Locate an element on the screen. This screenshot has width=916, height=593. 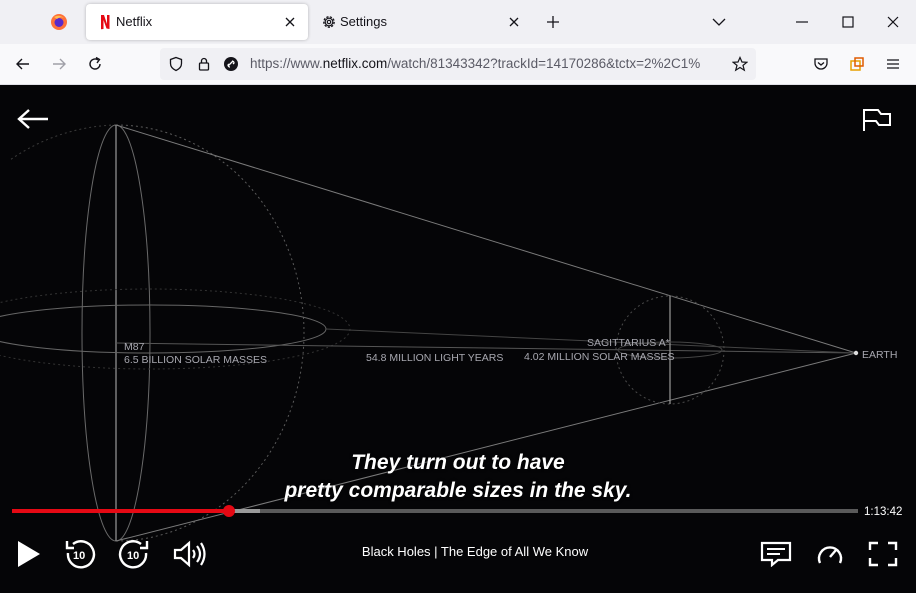
reload-icon is located at coordinates (95, 64).